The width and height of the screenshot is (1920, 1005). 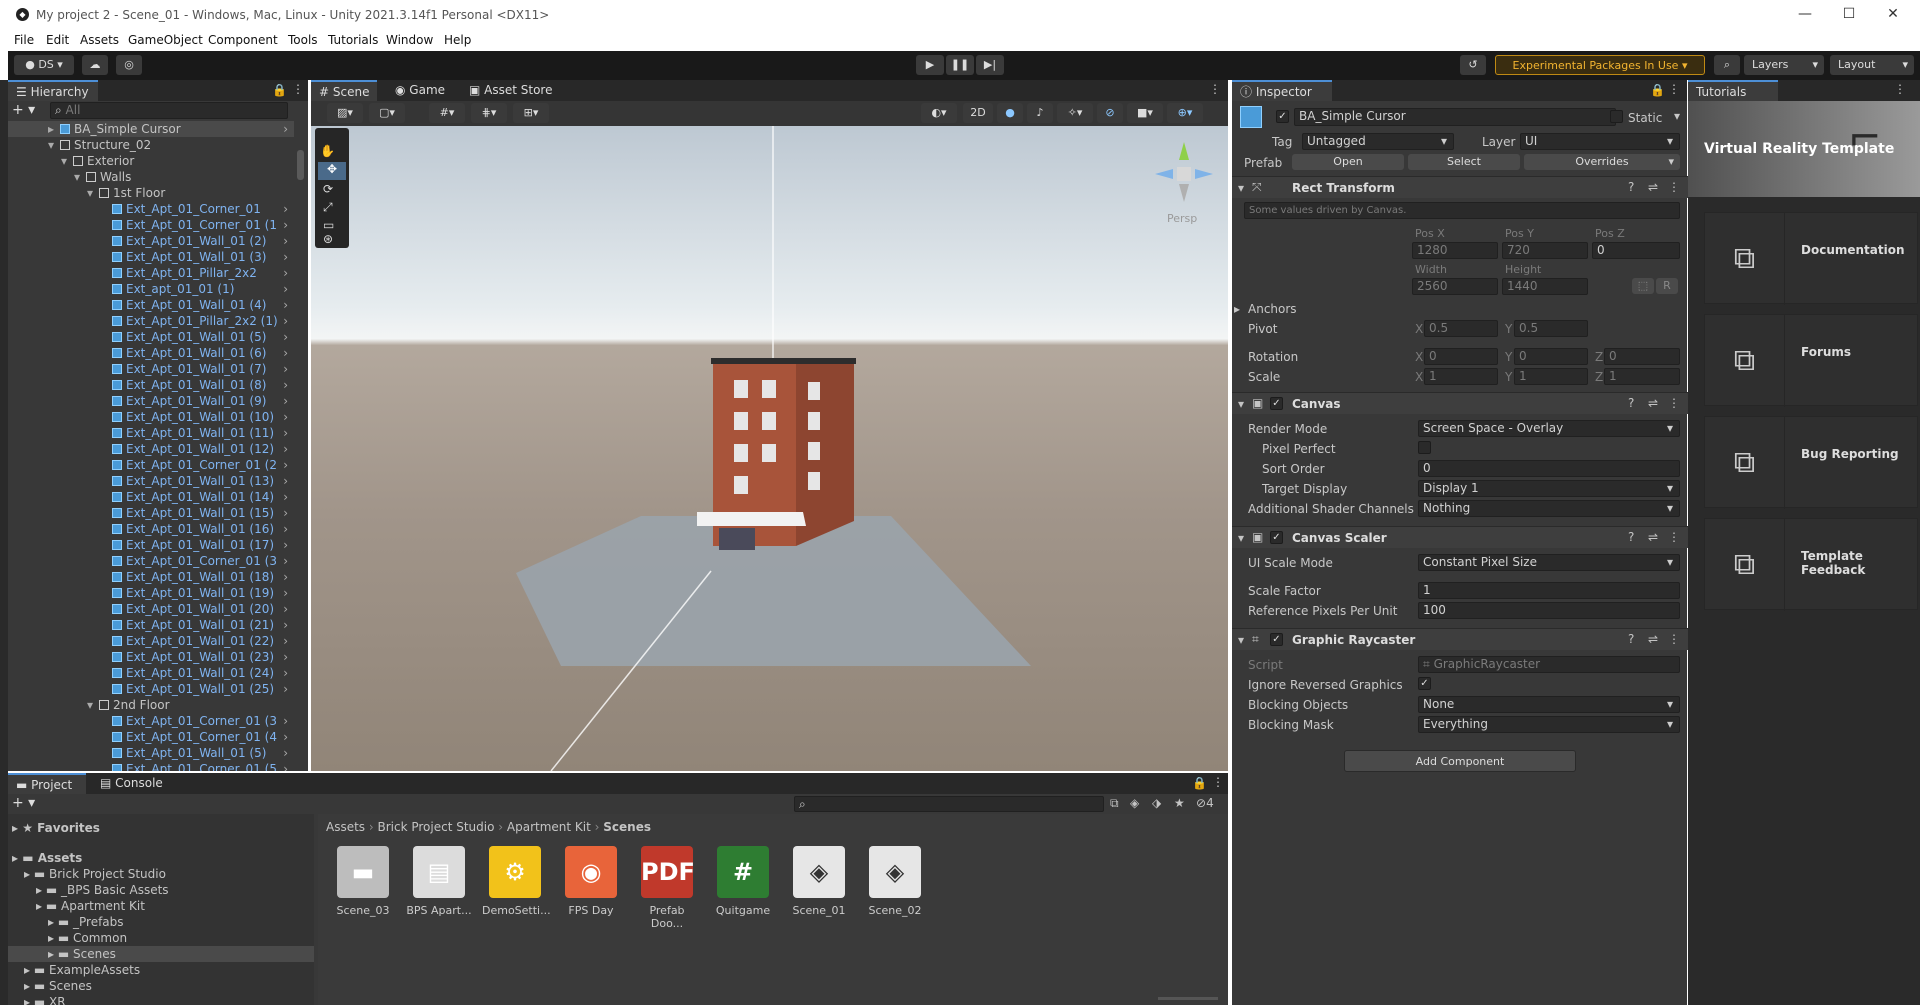 I want to click on hidden-packages-icon: ⊘4, so click(x=1205, y=803).